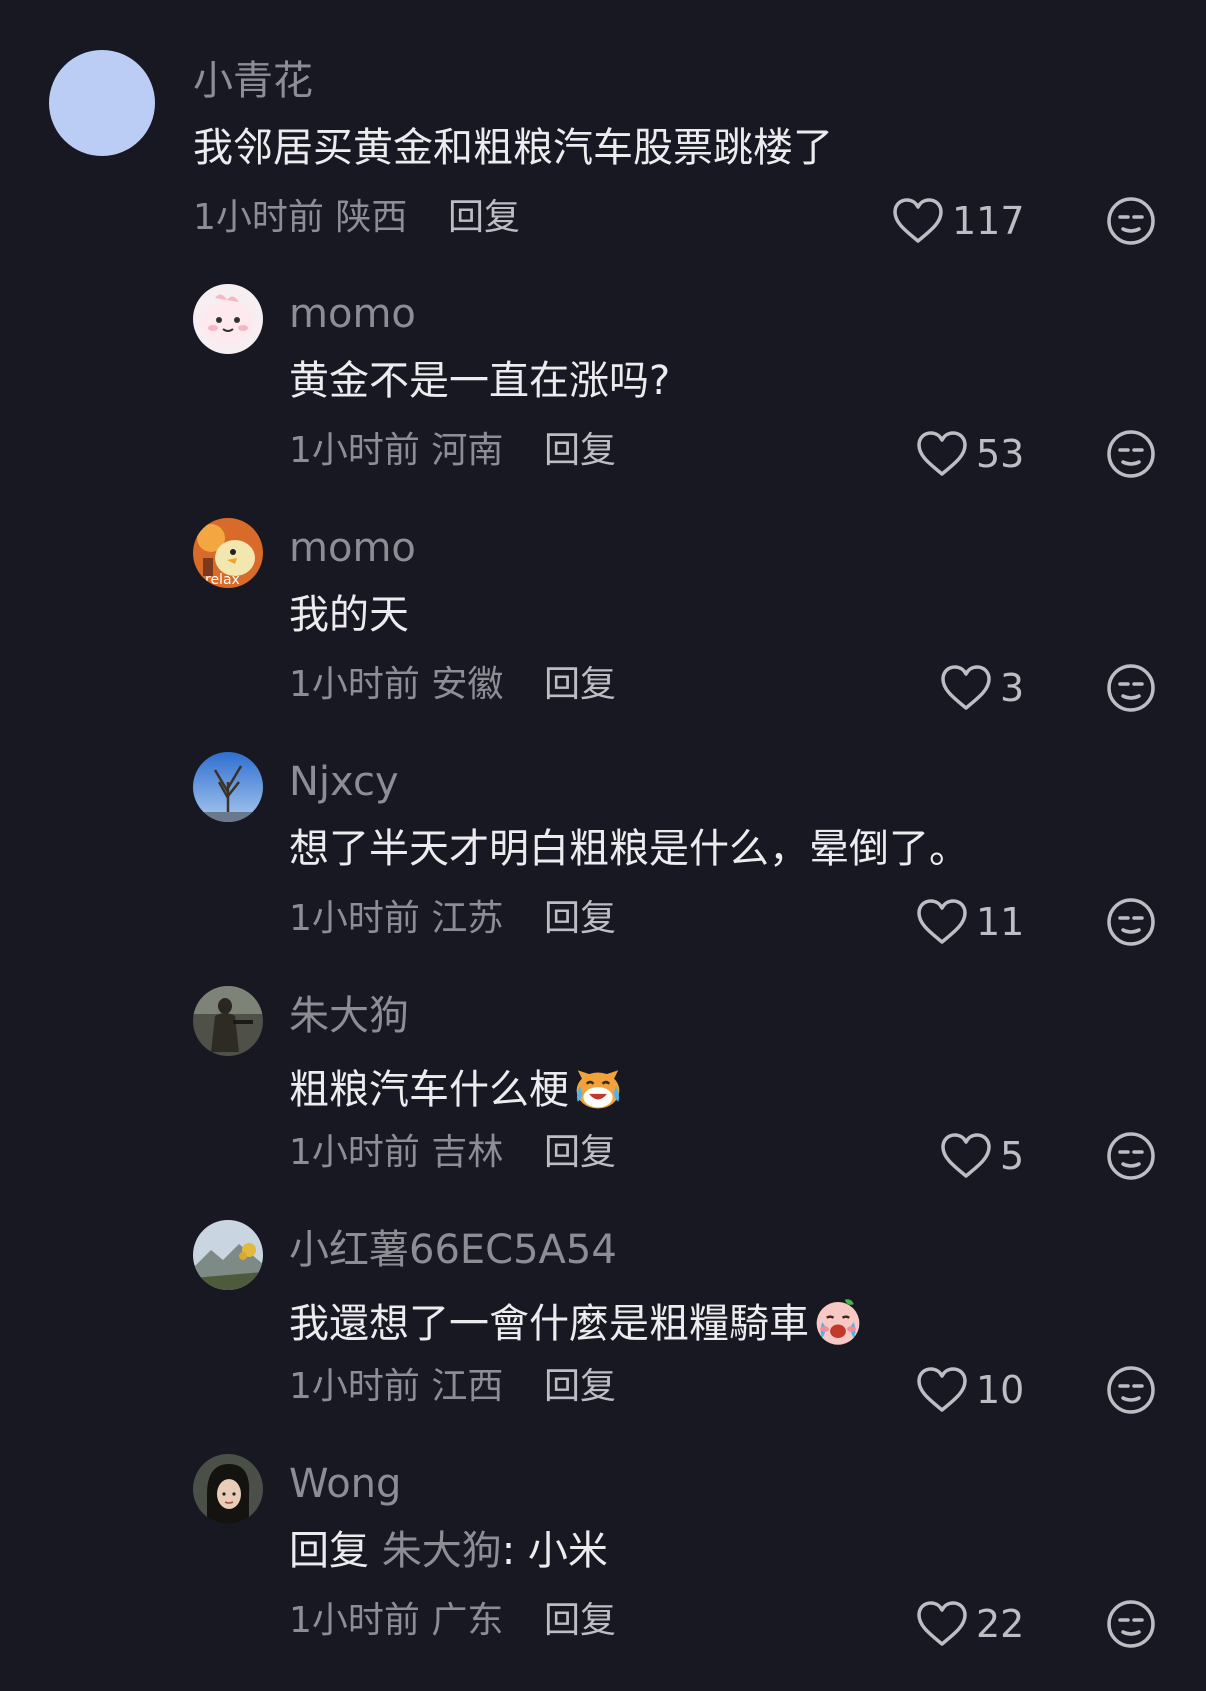  I want to click on crying-face-emoji, so click(838, 1322).